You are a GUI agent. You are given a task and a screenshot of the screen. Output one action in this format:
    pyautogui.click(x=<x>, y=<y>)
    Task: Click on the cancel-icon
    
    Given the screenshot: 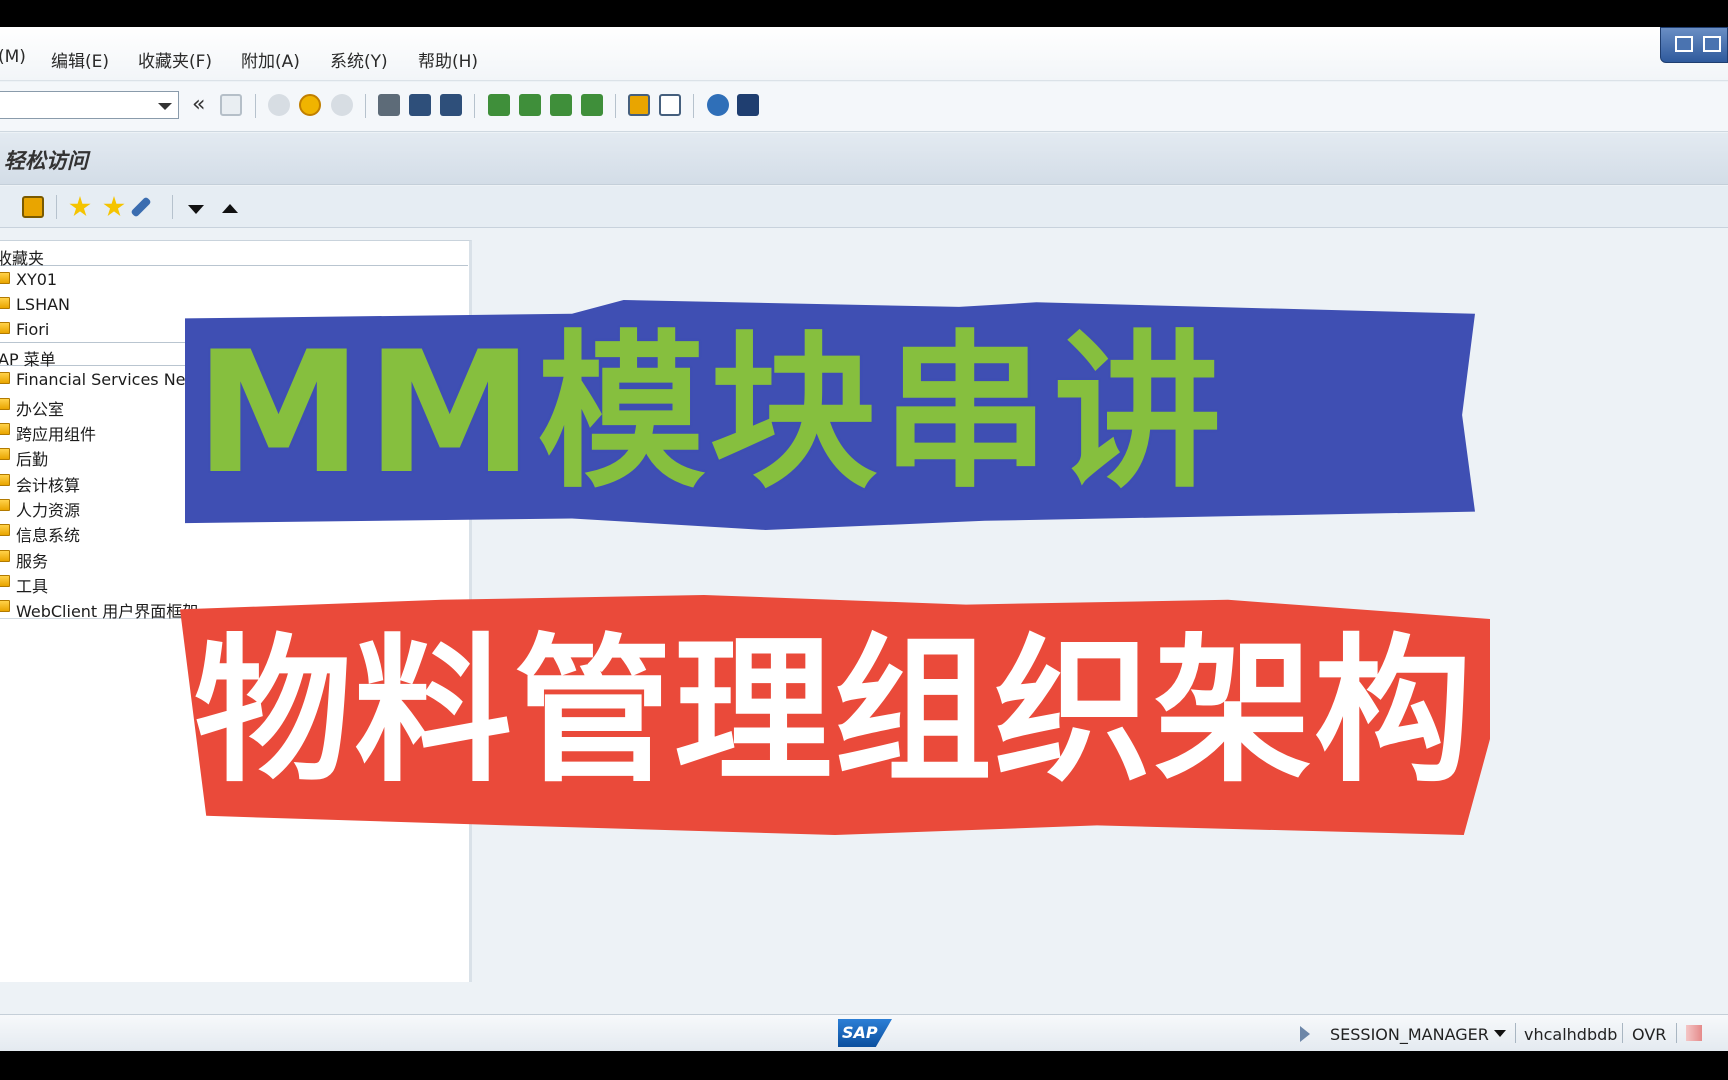 What is the action you would take?
    pyautogui.click(x=342, y=105)
    